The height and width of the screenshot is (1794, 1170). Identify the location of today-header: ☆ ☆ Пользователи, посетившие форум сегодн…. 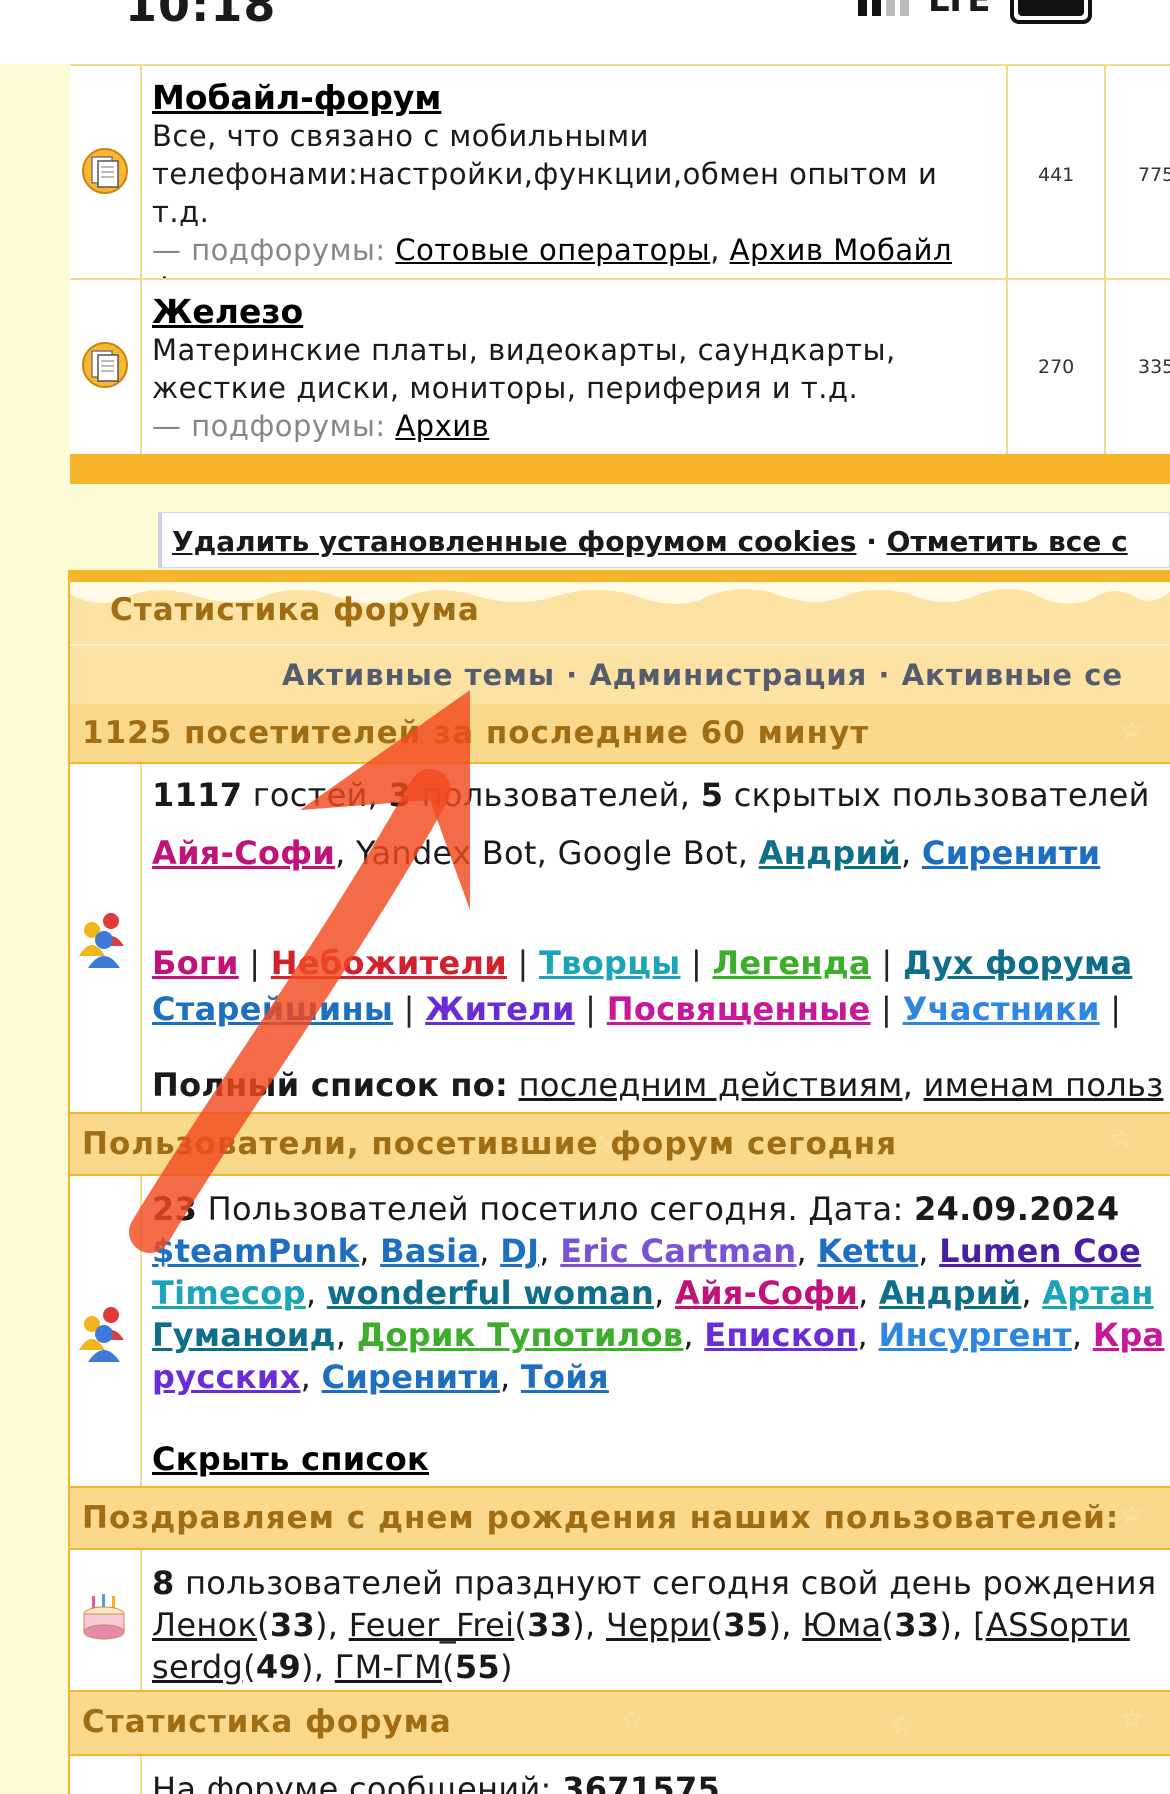
(620, 1144).